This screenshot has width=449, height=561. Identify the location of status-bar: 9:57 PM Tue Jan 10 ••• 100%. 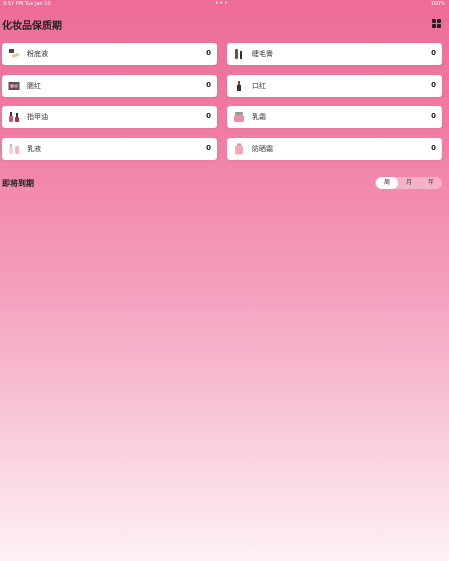
(224, 4).